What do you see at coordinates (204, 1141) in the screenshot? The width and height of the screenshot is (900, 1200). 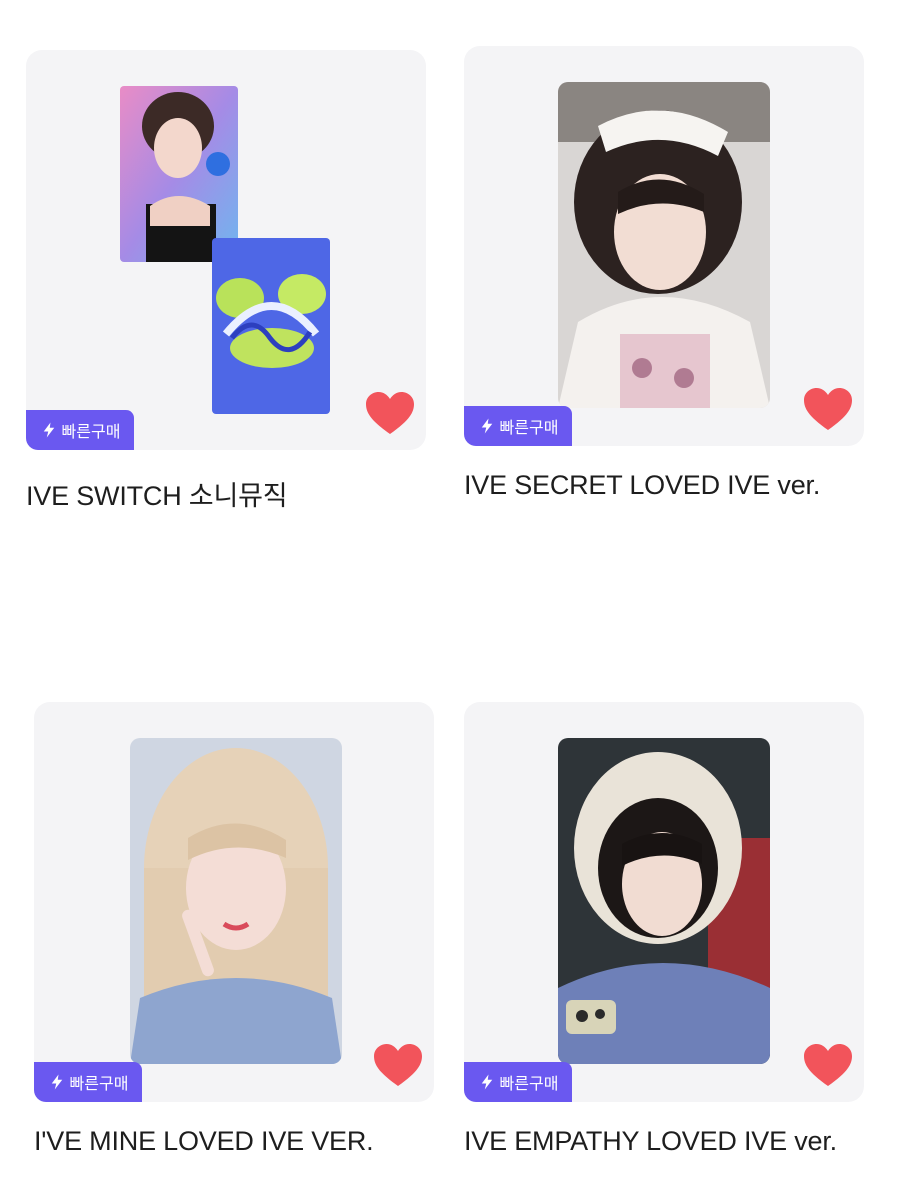 I see `product-title: I'VE MINE LOVED IVE VER.` at bounding box center [204, 1141].